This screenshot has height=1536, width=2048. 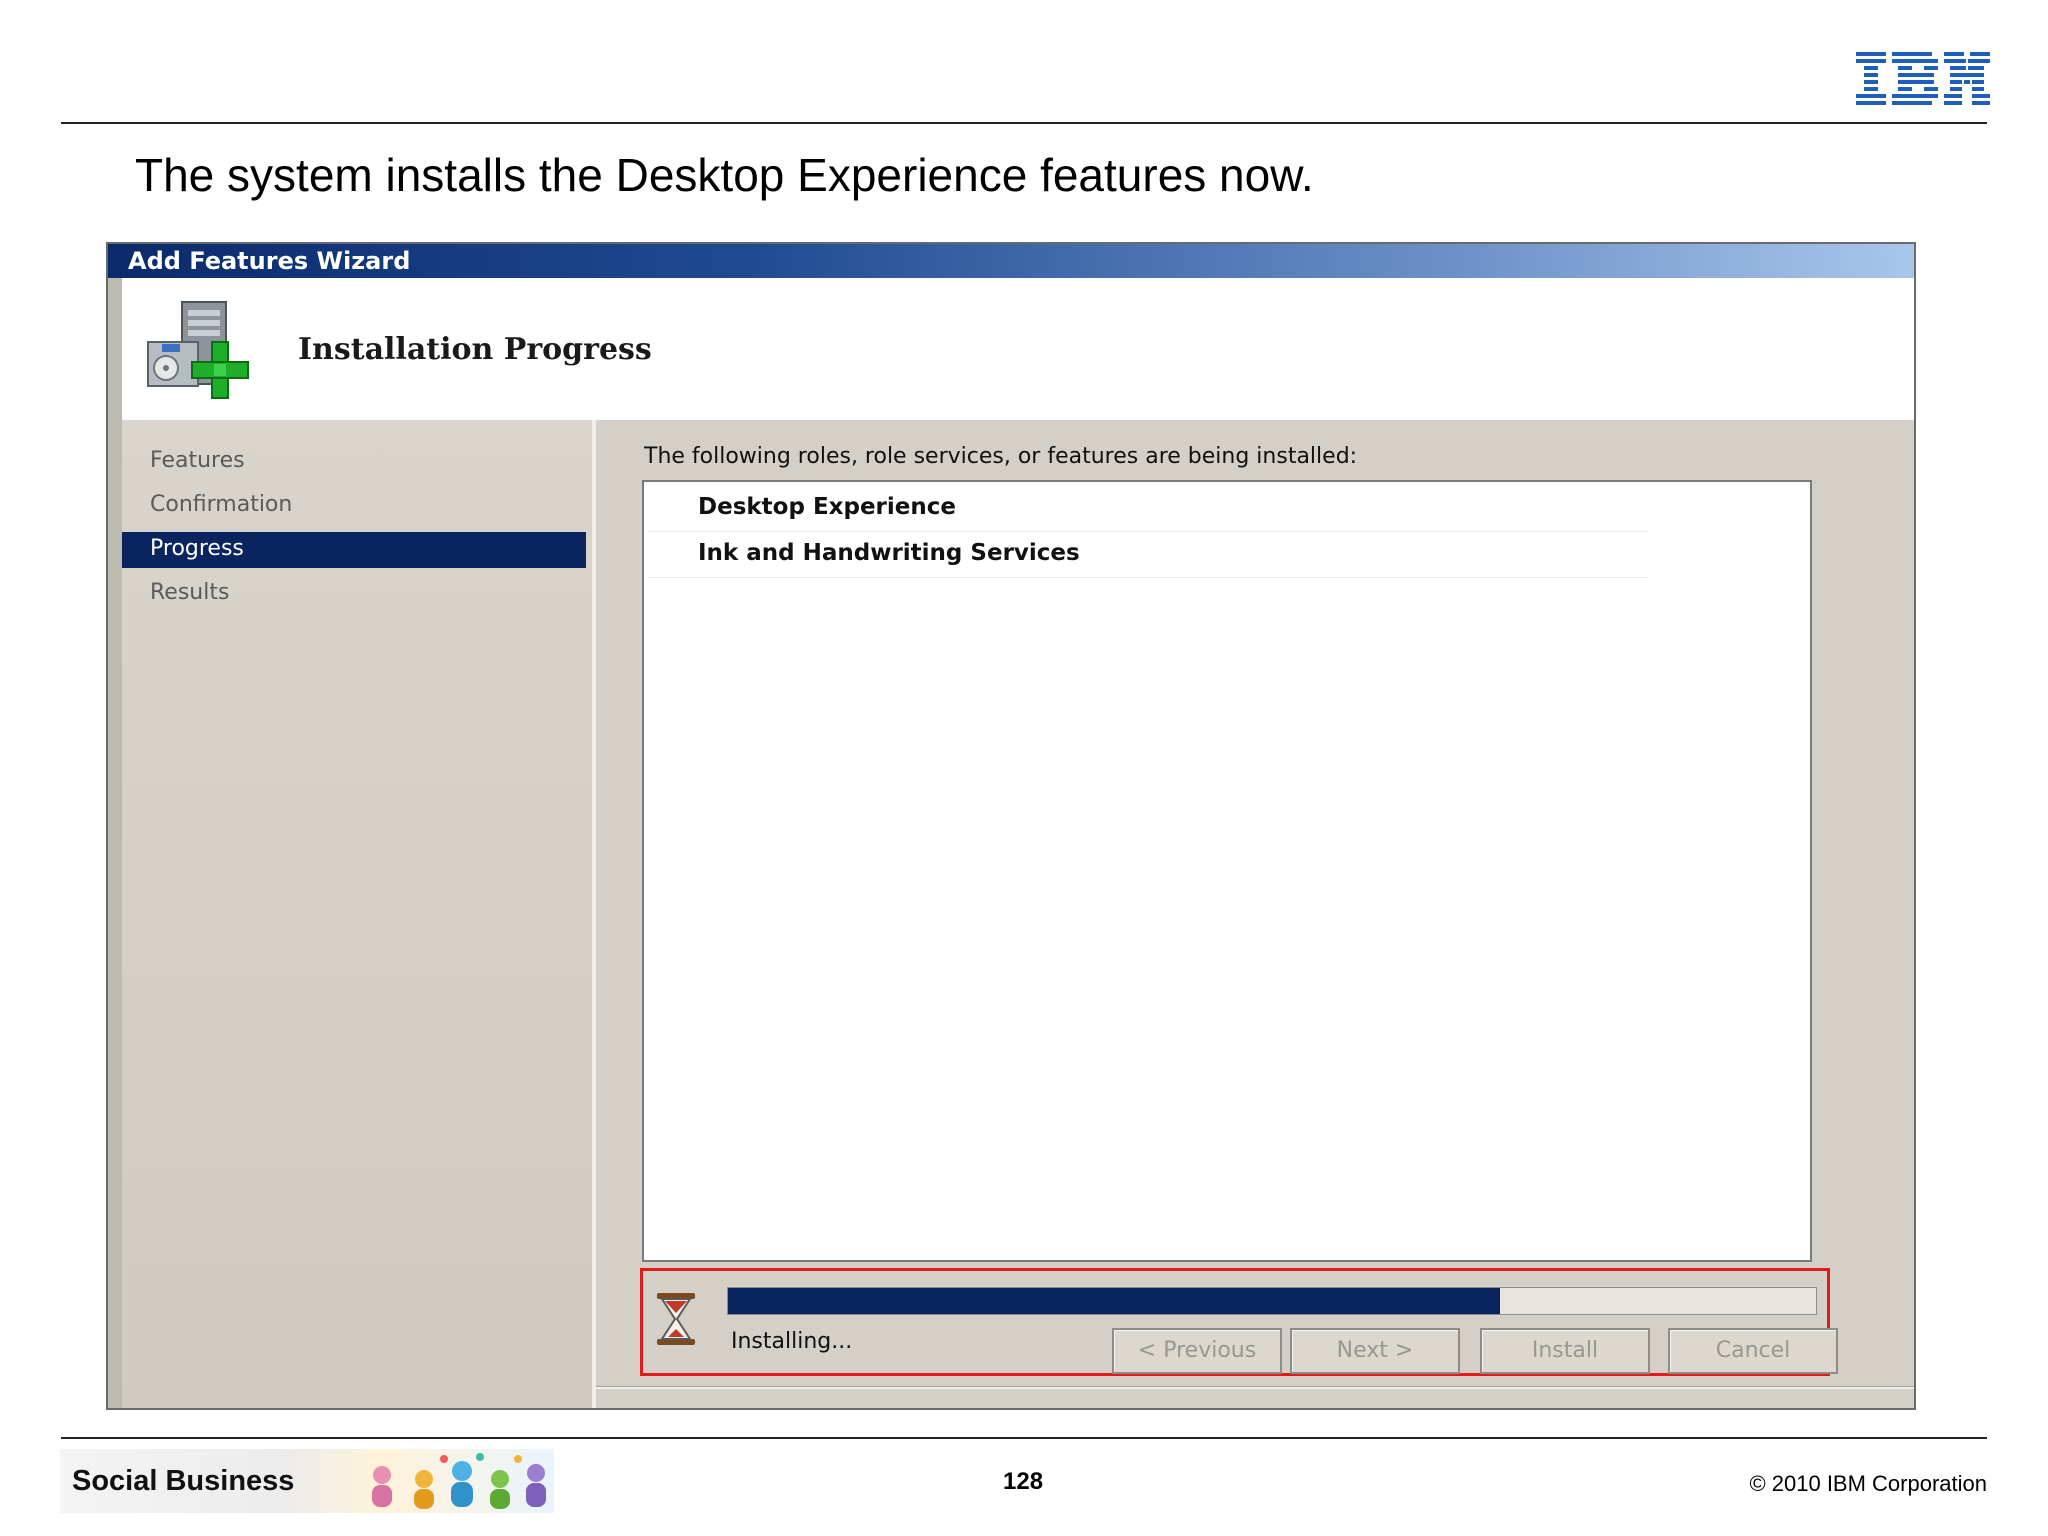 I want to click on progress-bar-fill, so click(x=1114, y=1301).